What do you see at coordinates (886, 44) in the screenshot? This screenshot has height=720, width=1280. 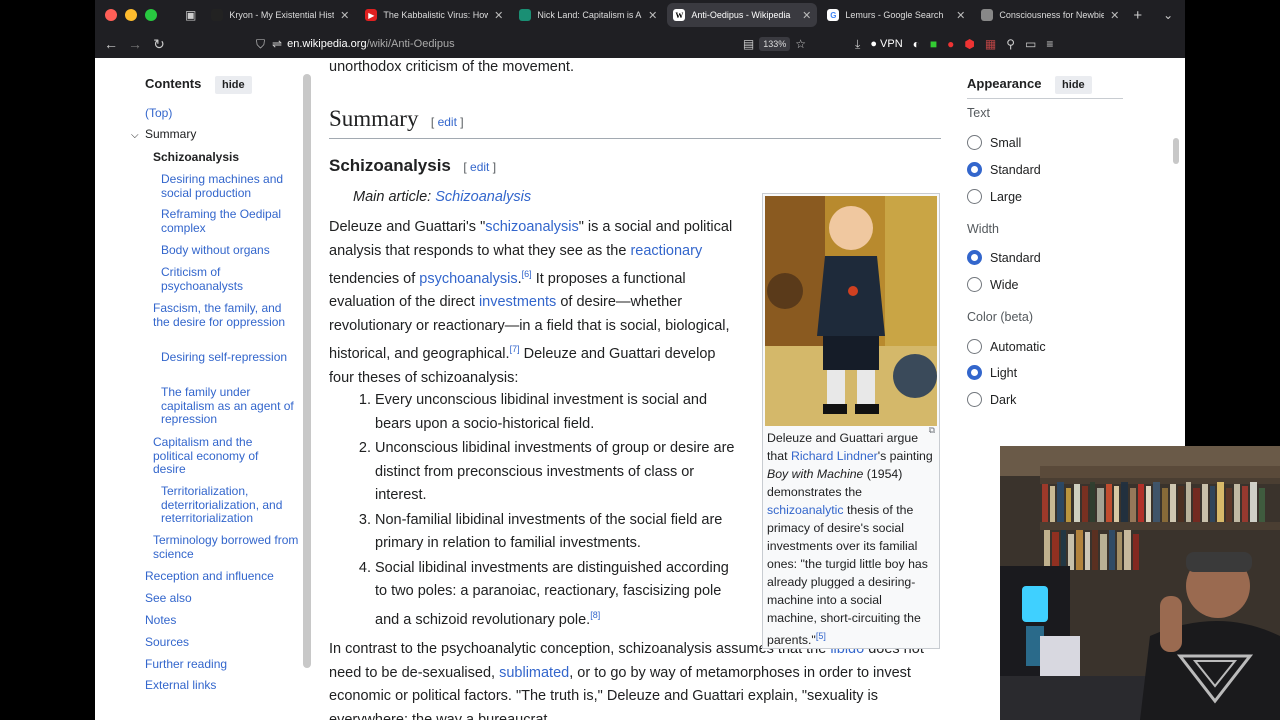 I see `vpn-button: ● VPN` at bounding box center [886, 44].